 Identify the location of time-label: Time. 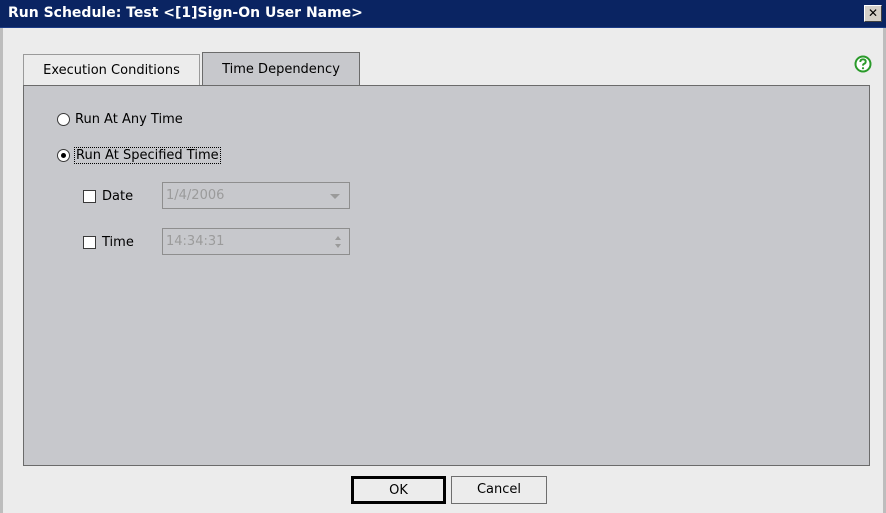
(118, 242).